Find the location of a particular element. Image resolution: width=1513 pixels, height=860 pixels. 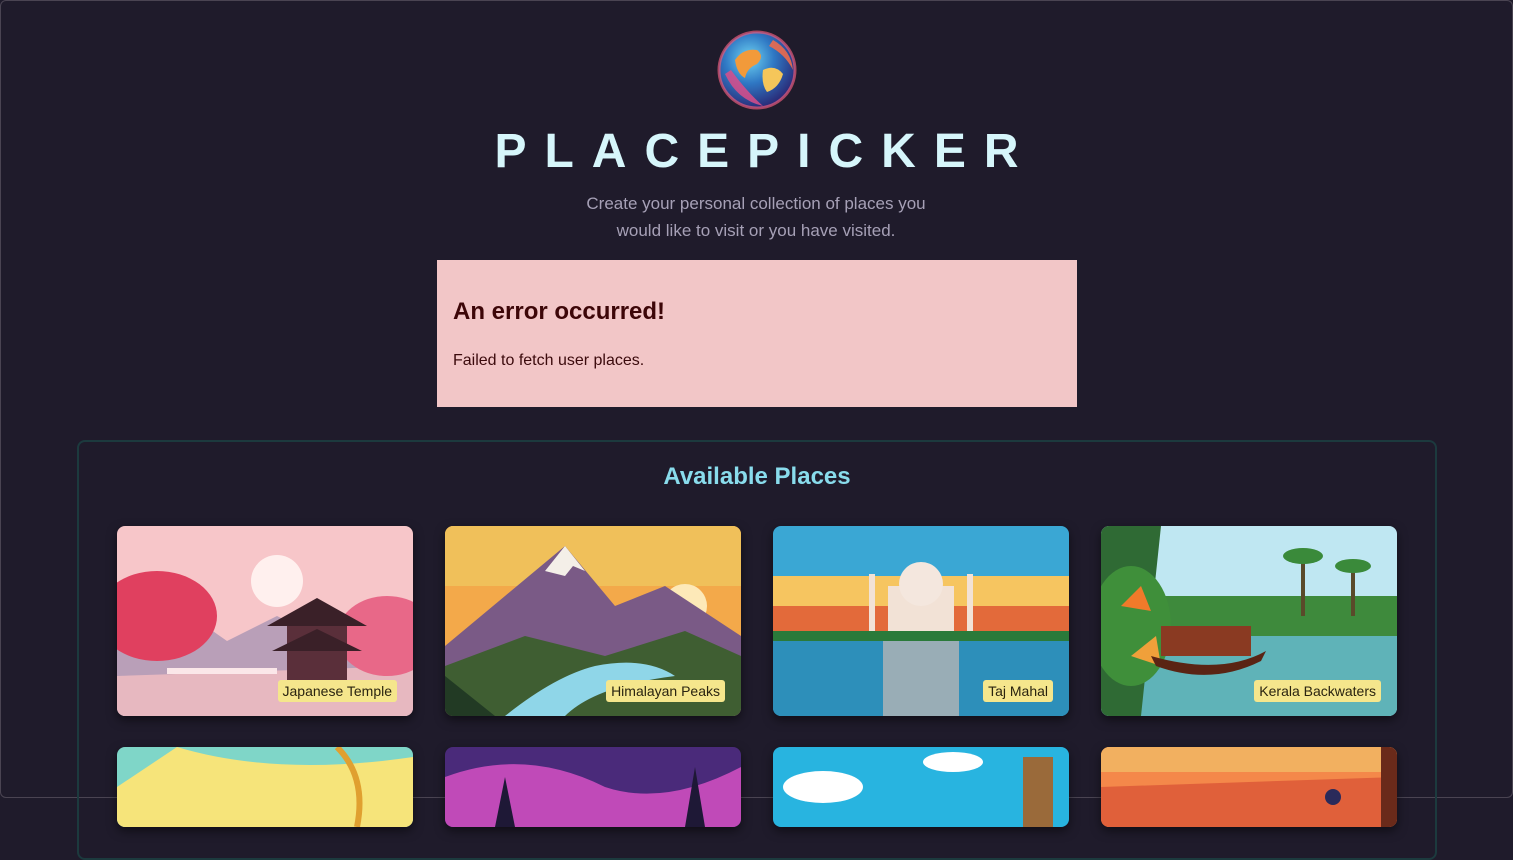

place-card-himalayan-peaks: Himalayan Peaks is located at coordinates (593, 621).